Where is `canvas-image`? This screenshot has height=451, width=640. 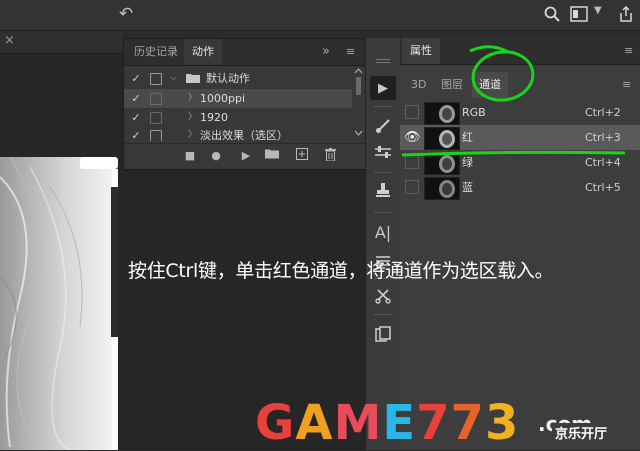
canvas-image is located at coordinates (59, 303).